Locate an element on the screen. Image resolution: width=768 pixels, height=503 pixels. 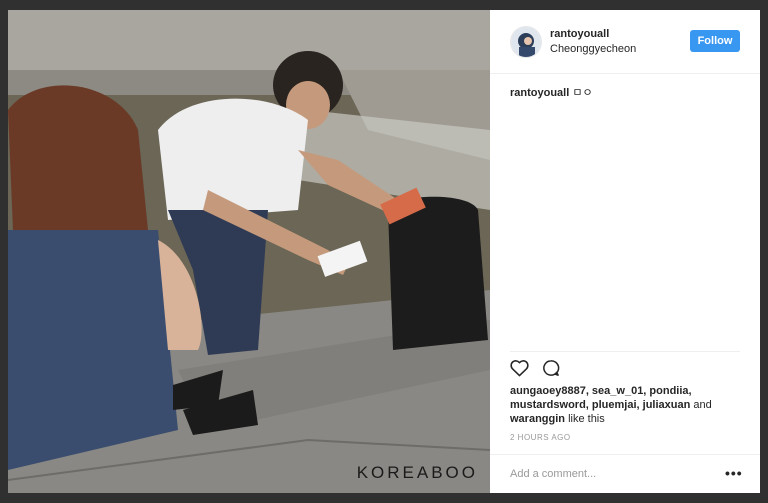
avatar is located at coordinates (526, 42).